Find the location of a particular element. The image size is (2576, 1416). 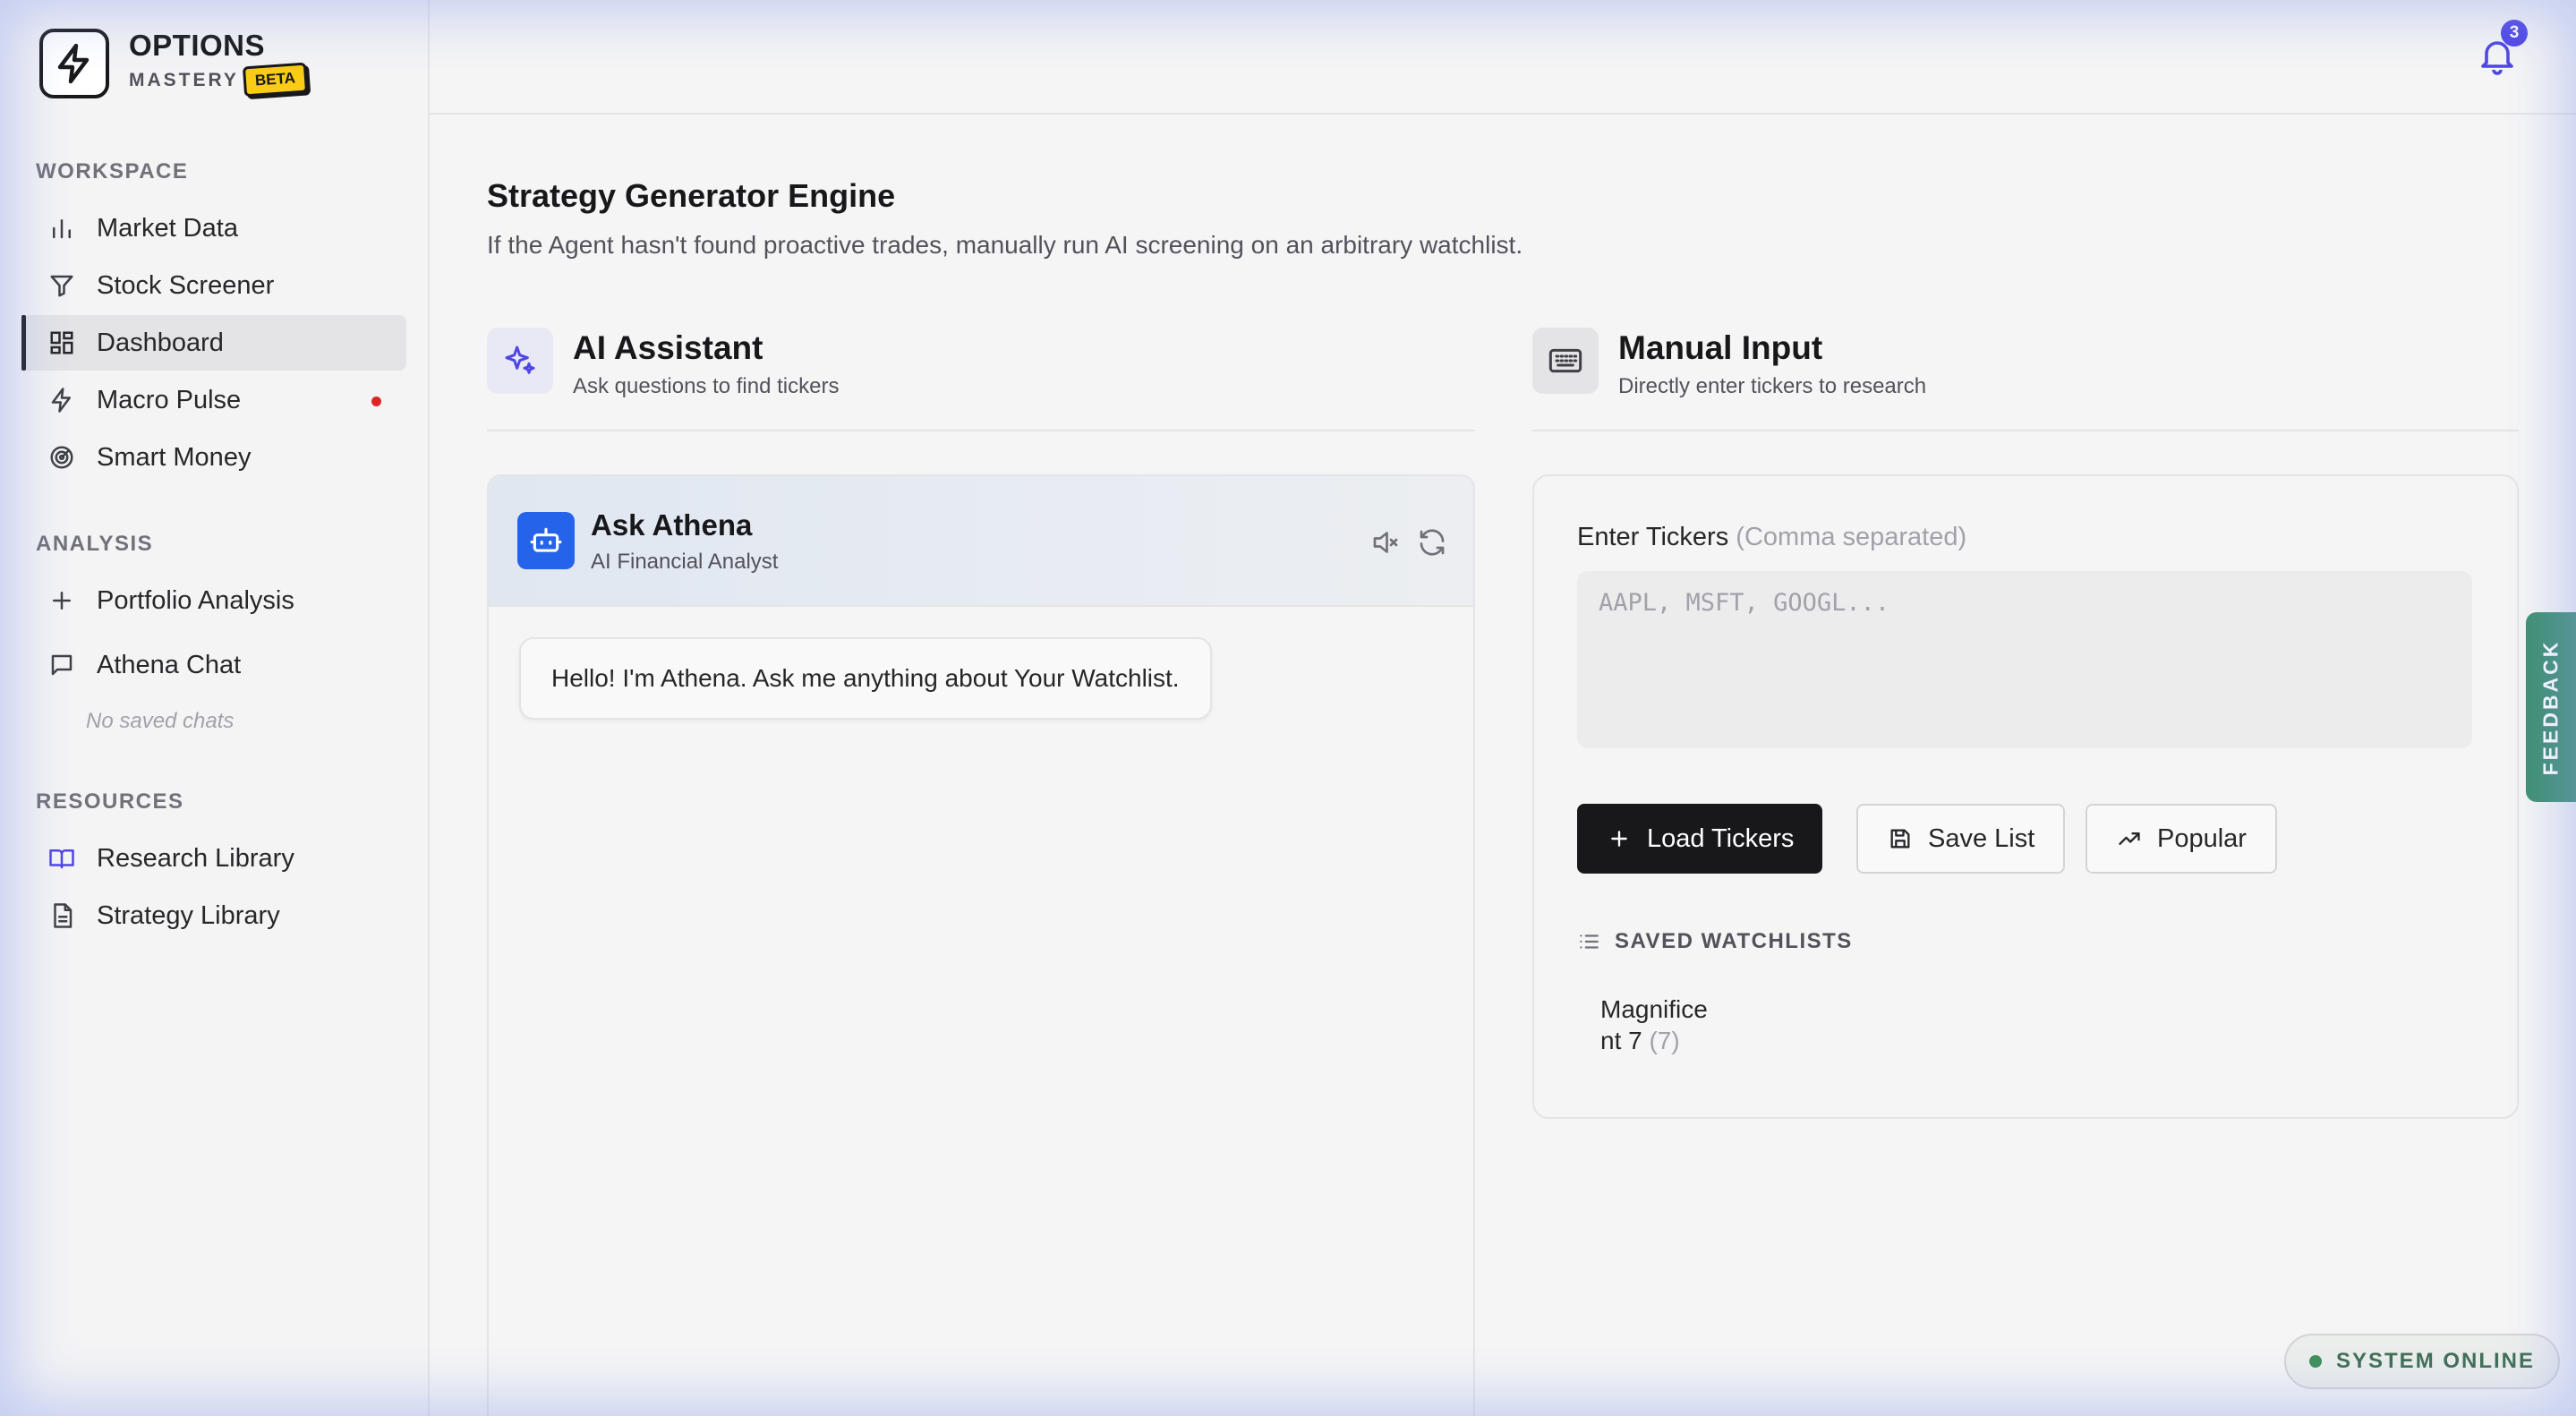

manual-input-subtitle: Directly enter tickers to research is located at coordinates (1772, 386).